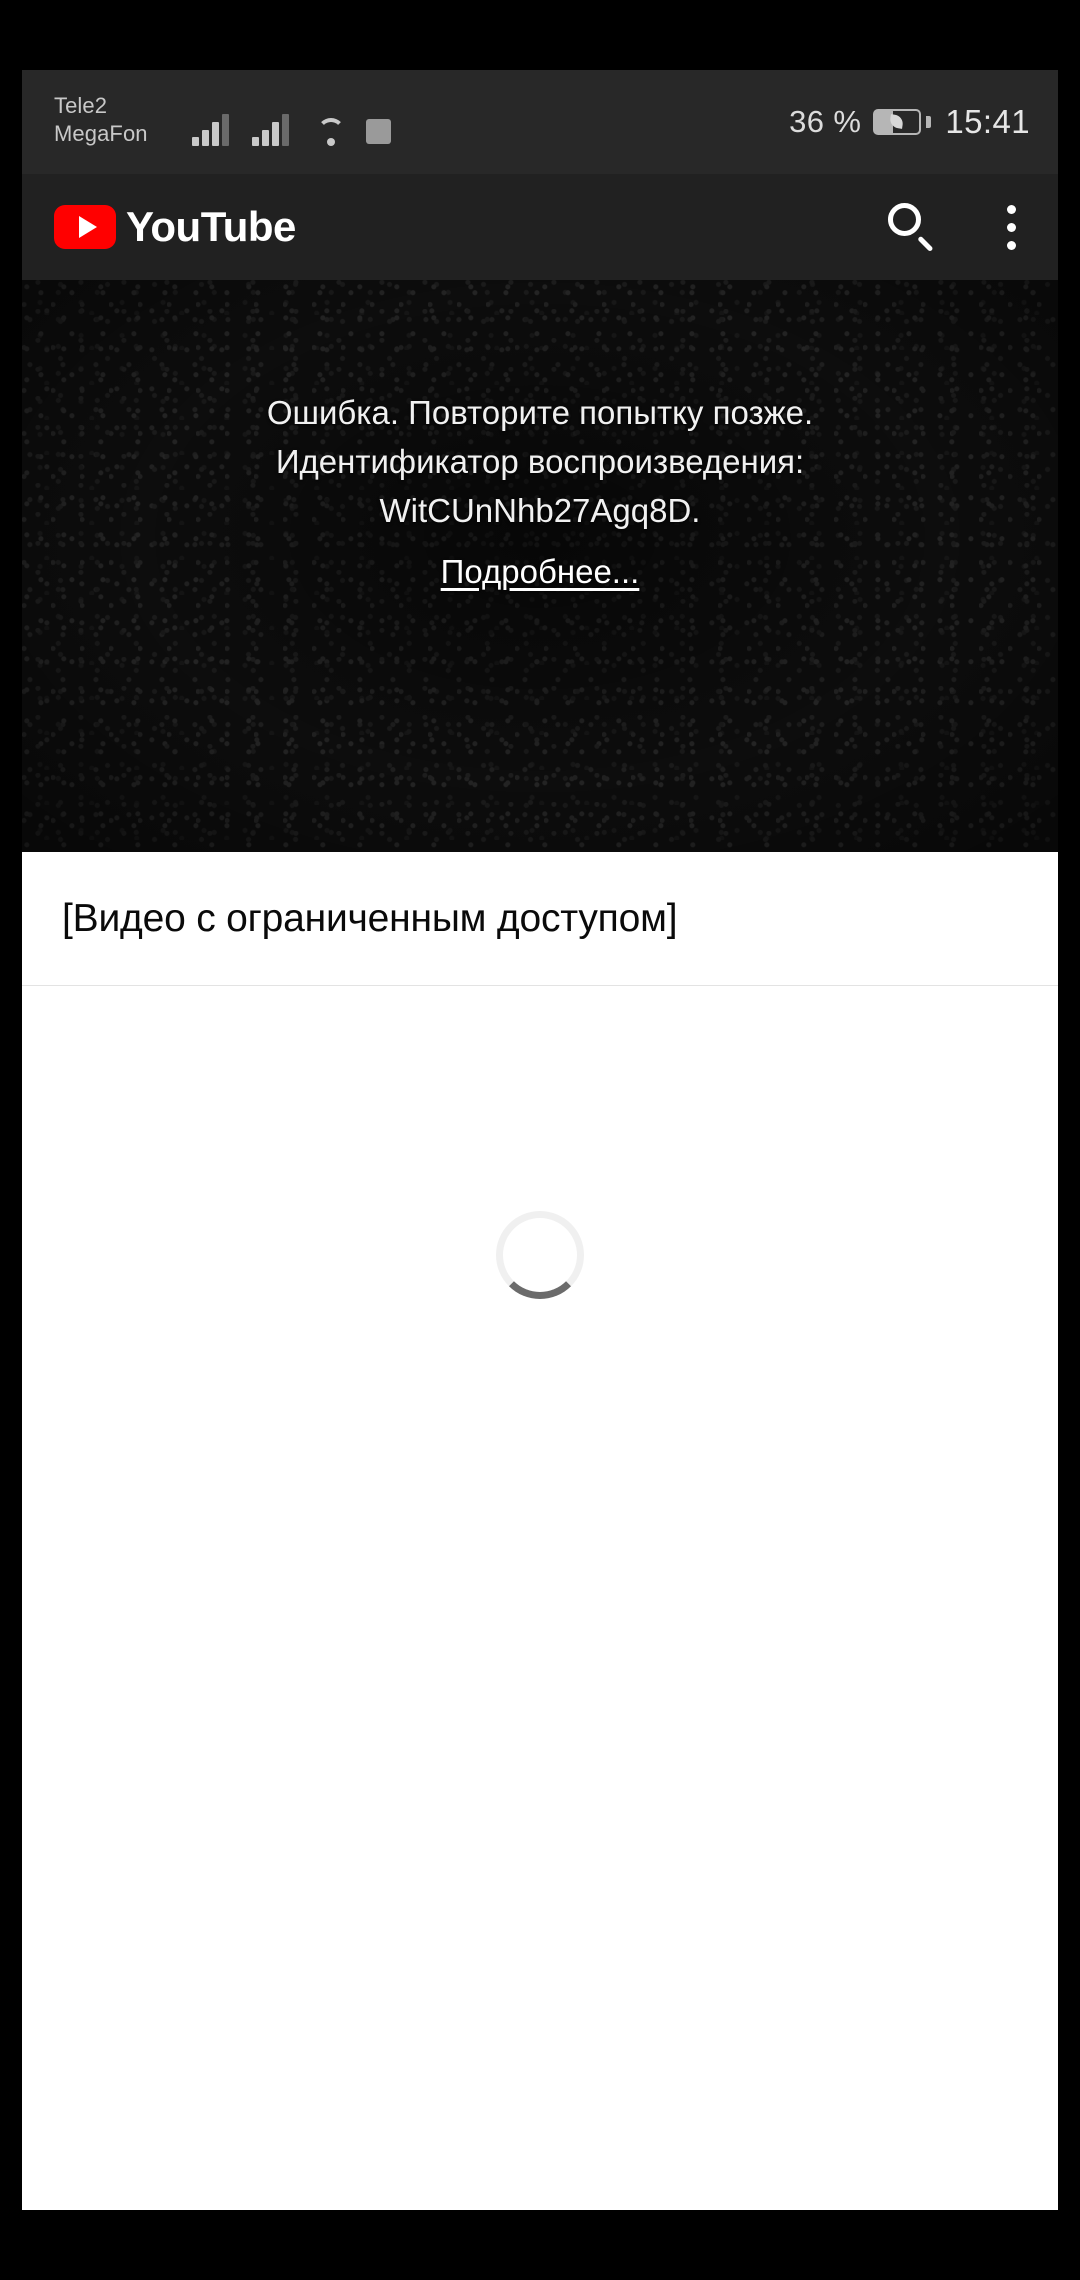 Image resolution: width=1080 pixels, height=2280 pixels. Describe the element at coordinates (212, 129) in the screenshot. I see `signal-bars-icon-sim1` at that location.